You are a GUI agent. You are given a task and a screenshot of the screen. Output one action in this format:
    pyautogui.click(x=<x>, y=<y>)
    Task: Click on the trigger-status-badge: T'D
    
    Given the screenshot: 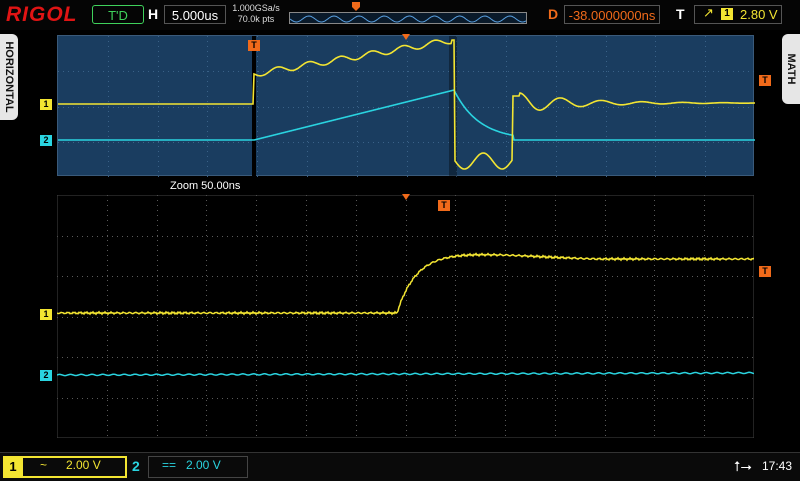 What is the action you would take?
    pyautogui.click(x=118, y=14)
    